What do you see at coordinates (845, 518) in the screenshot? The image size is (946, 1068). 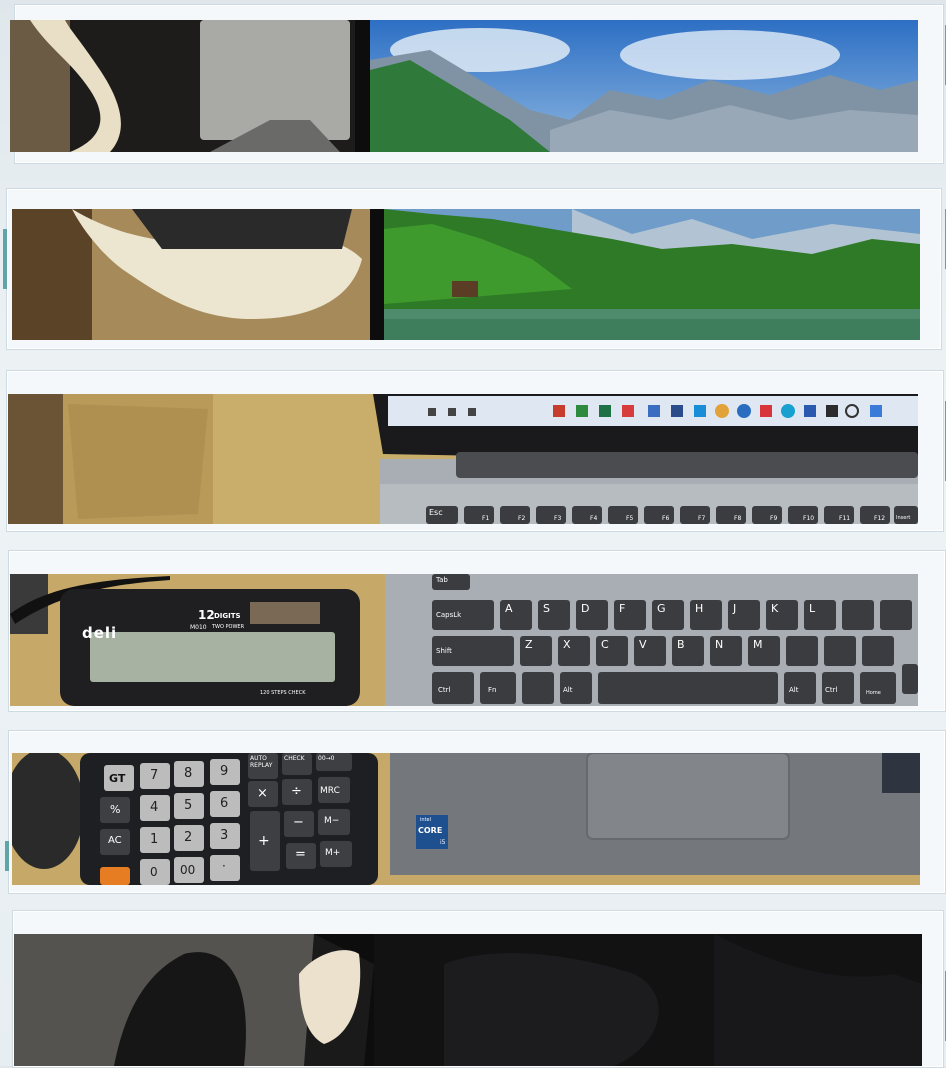 I see `key-f11: F11` at bounding box center [845, 518].